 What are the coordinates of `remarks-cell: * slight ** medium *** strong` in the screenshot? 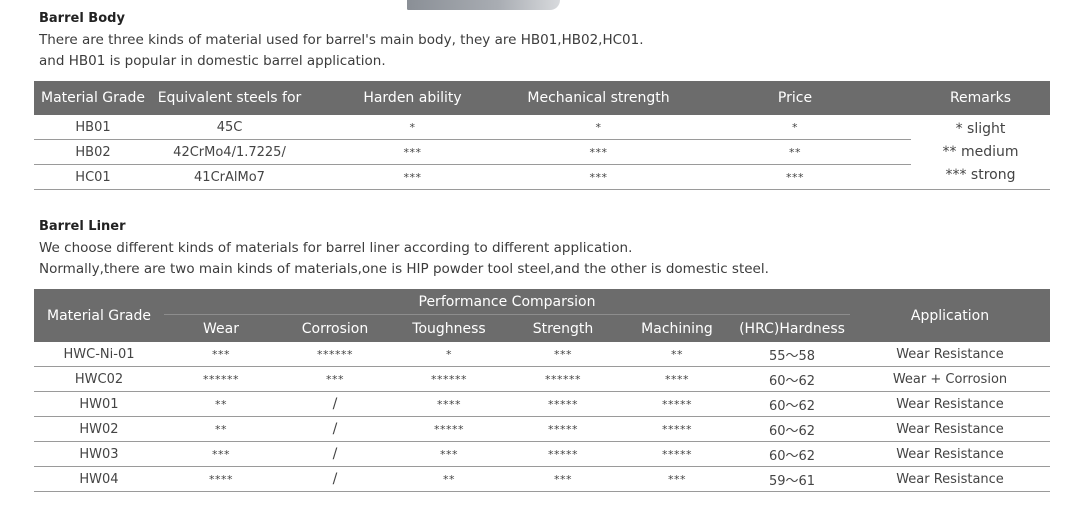 It's located at (980, 152).